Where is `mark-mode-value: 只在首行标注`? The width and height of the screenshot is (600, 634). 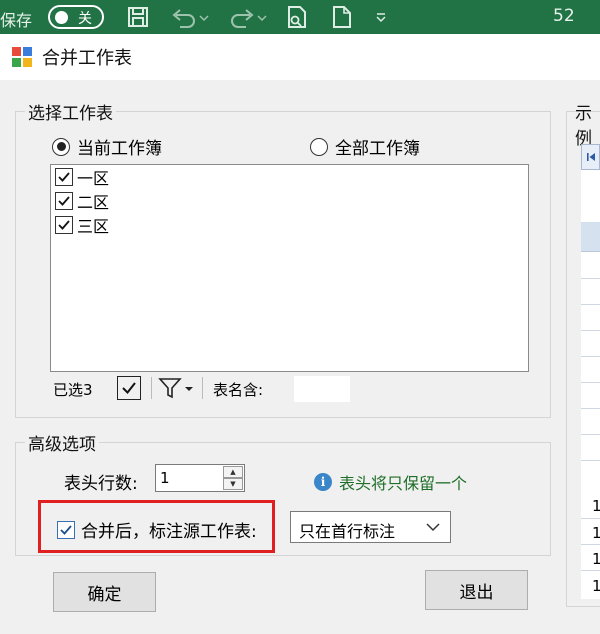 mark-mode-value: 只在首行标注 is located at coordinates (347, 531).